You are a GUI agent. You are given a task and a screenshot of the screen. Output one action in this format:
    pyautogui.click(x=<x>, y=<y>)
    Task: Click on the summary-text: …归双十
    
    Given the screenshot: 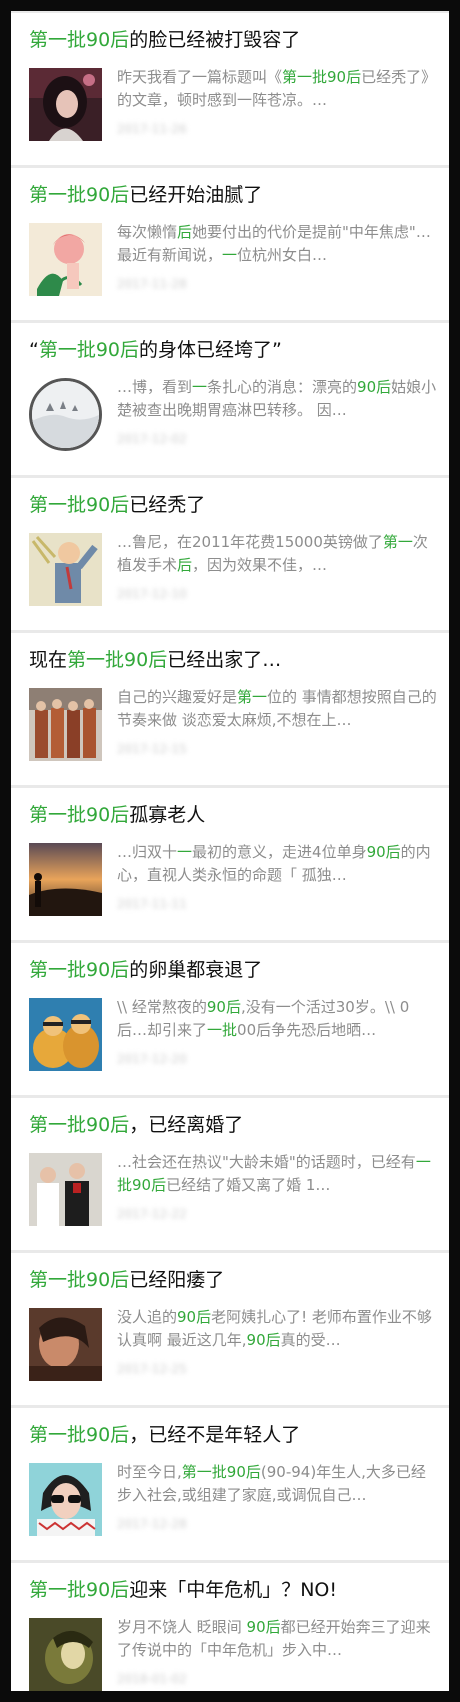 What is the action you would take?
    pyautogui.click(x=147, y=852)
    